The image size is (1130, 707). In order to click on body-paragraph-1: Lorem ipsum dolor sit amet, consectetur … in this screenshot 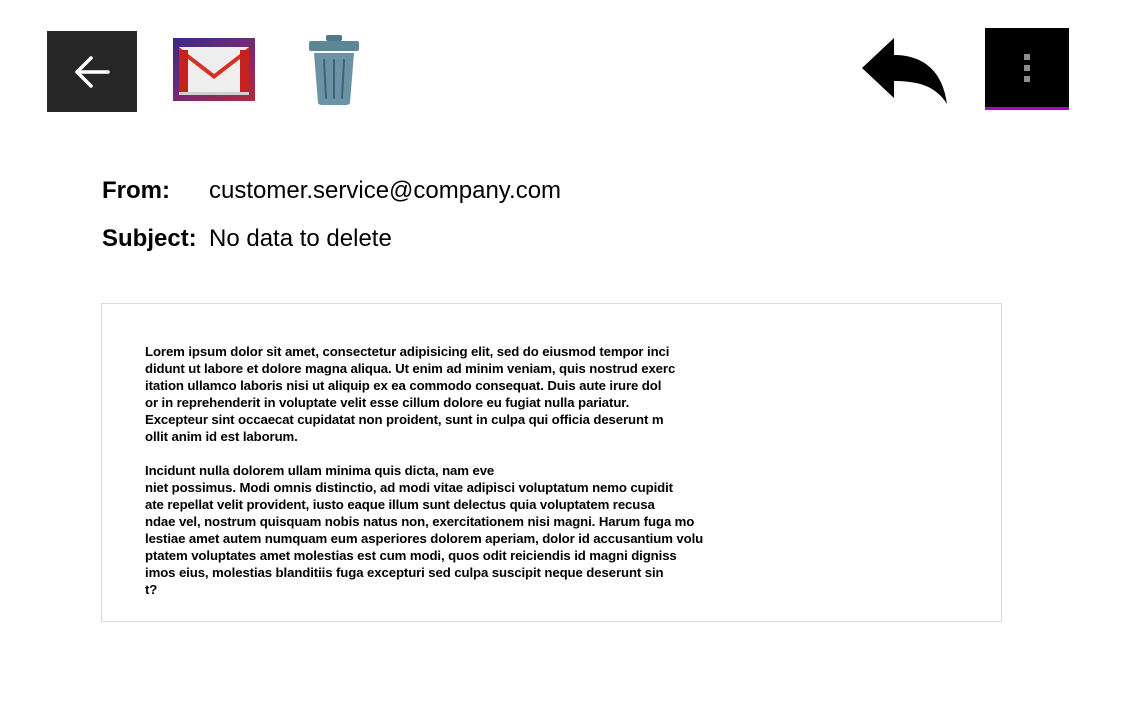, I will do `click(455, 394)`.